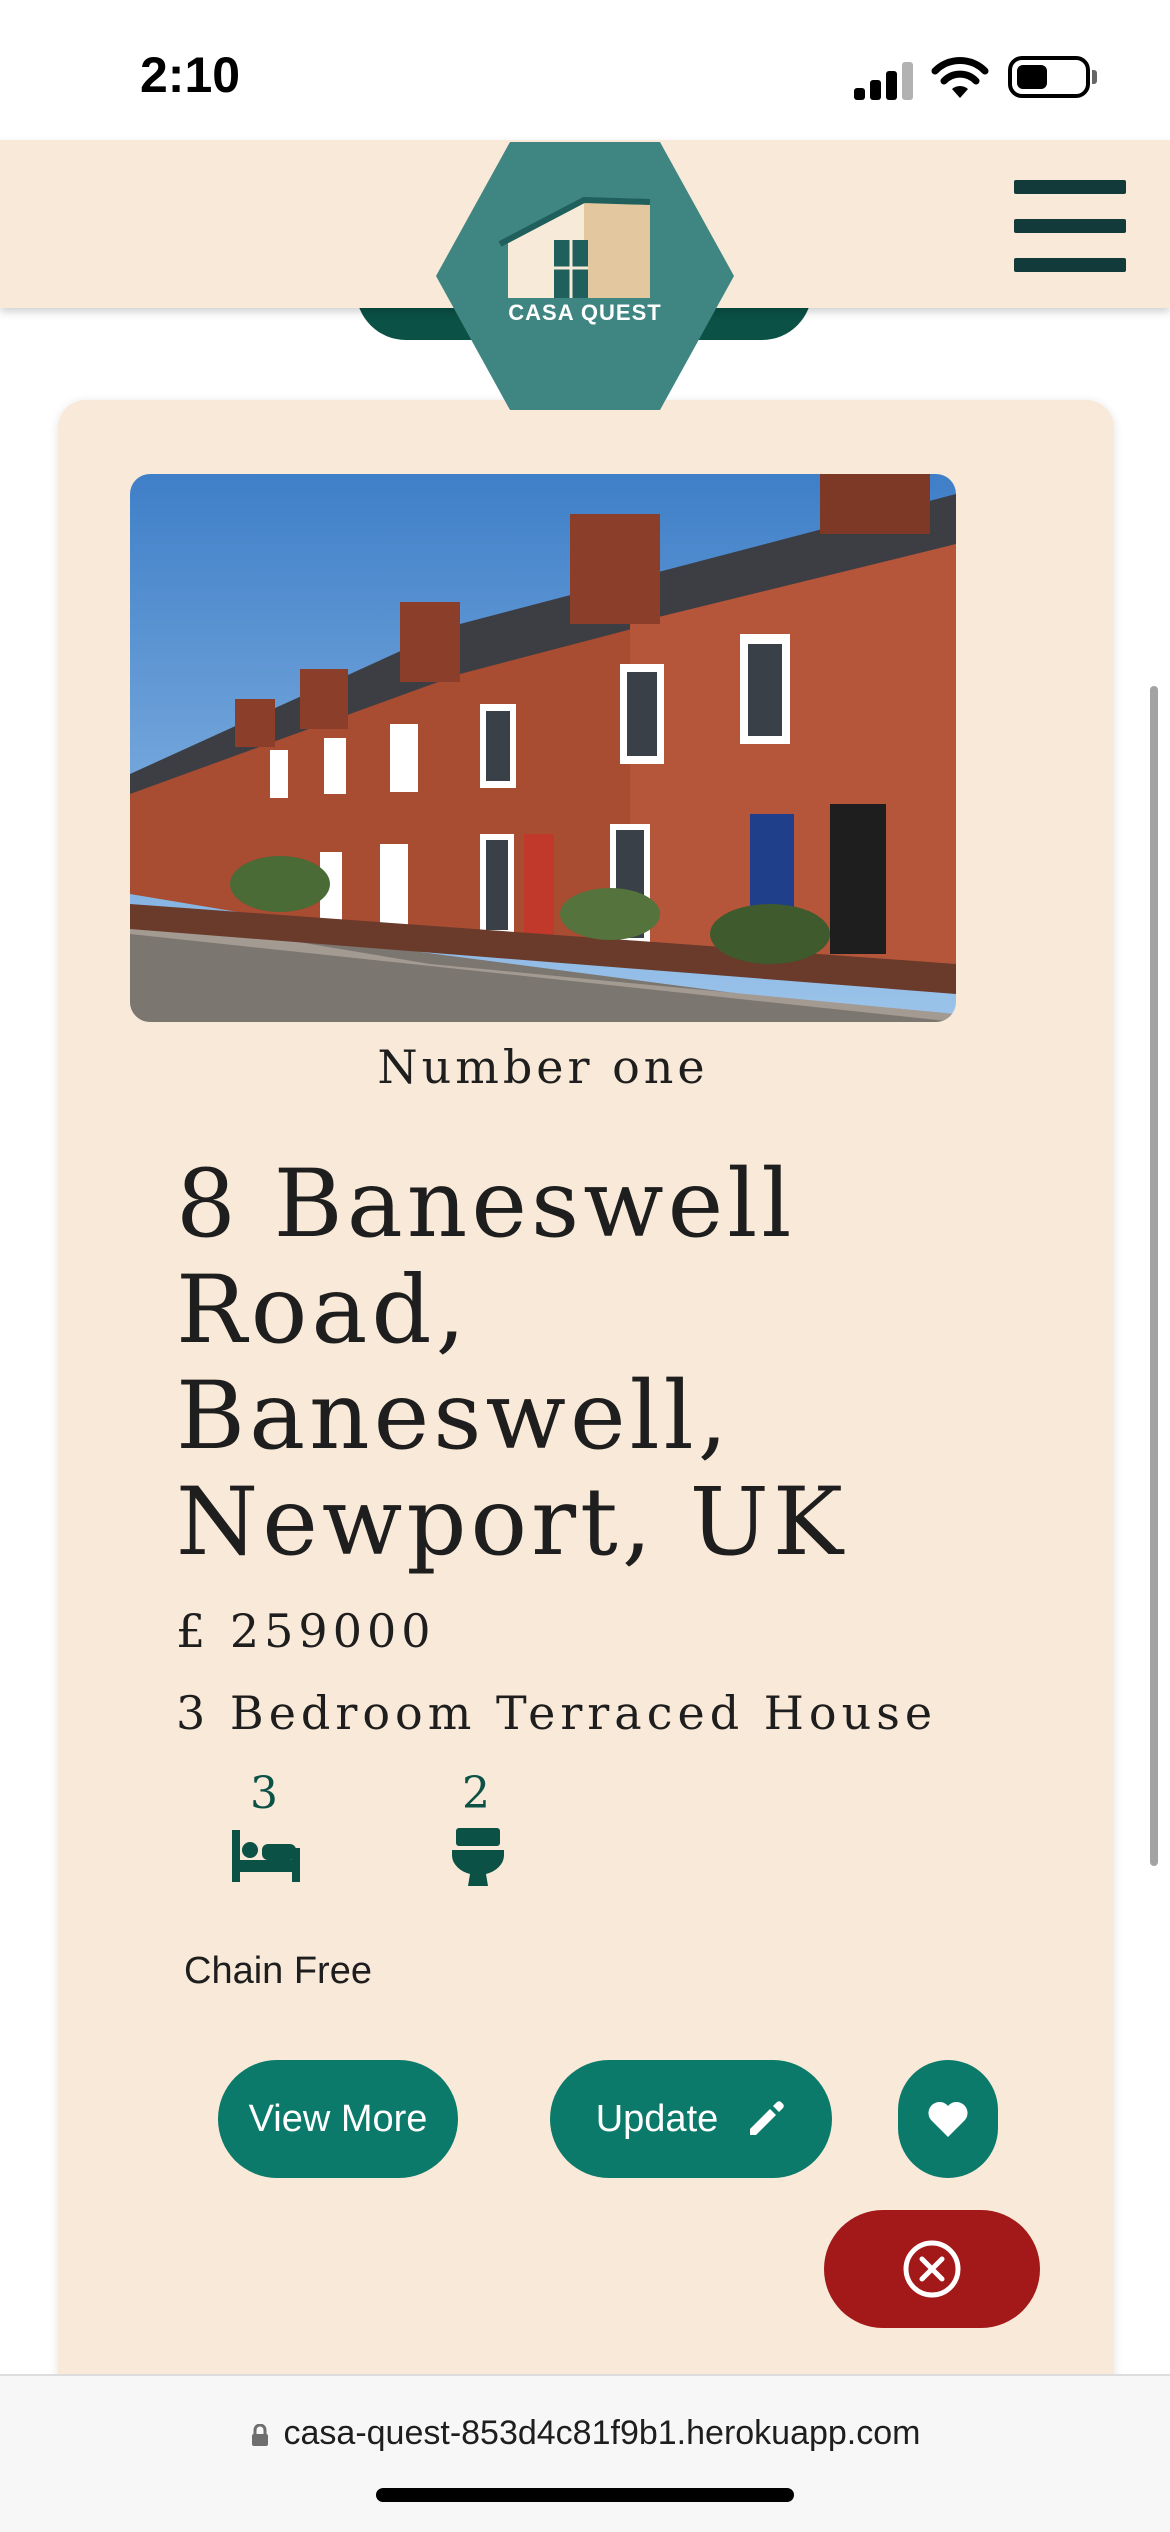 This screenshot has height=2532, width=1170. What do you see at coordinates (278, 1971) in the screenshot?
I see `chain-status: Chain Free` at bounding box center [278, 1971].